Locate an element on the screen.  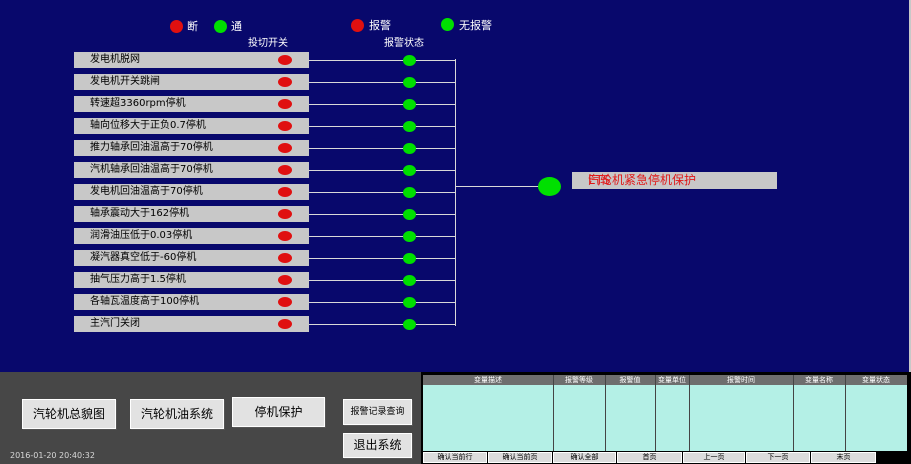
legend-off-red-dot is located at coordinates (176, 26).